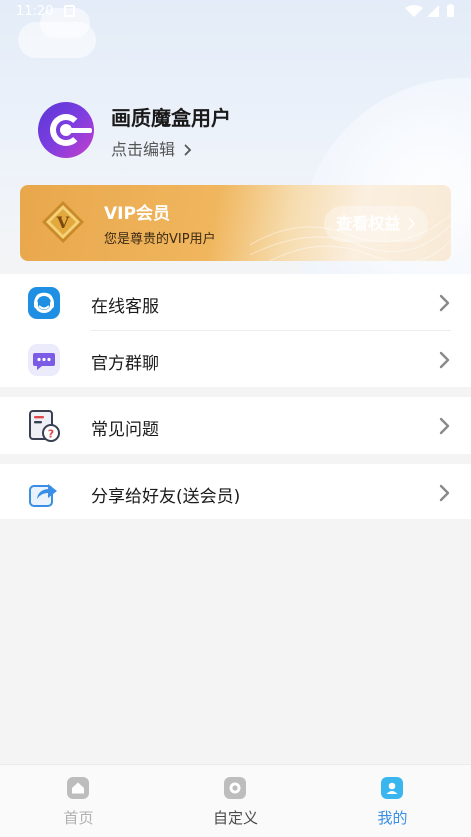 The height and width of the screenshot is (837, 471). I want to click on svg-text: V, so click(63, 222).